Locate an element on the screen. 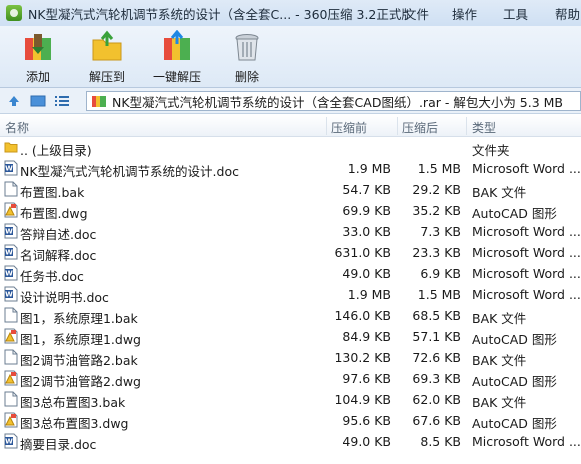 This screenshot has height=464, width=581. file-name: 布置图.dwg is located at coordinates (54, 213).